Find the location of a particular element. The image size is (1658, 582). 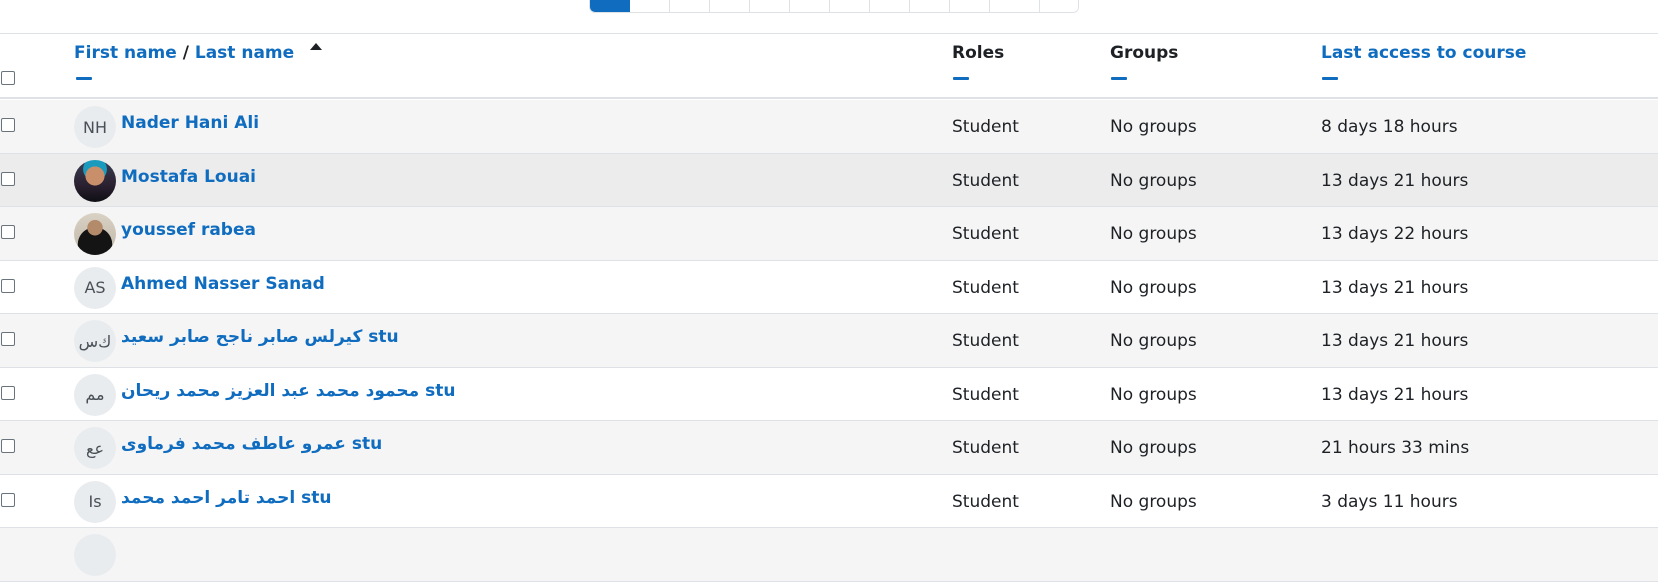

last-access-cell: 3 days 11 hours is located at coordinates (1389, 501).